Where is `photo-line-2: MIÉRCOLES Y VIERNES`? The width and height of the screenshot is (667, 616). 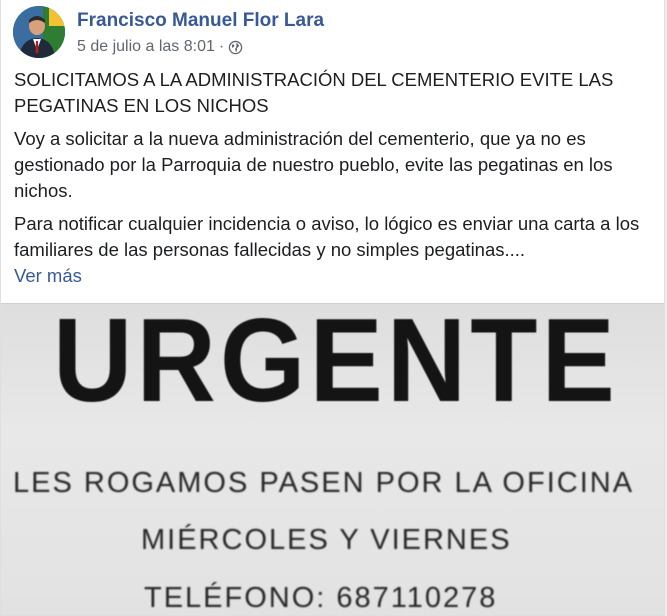
photo-line-2: MIÉRCOLES Y VIERNES is located at coordinates (326, 540).